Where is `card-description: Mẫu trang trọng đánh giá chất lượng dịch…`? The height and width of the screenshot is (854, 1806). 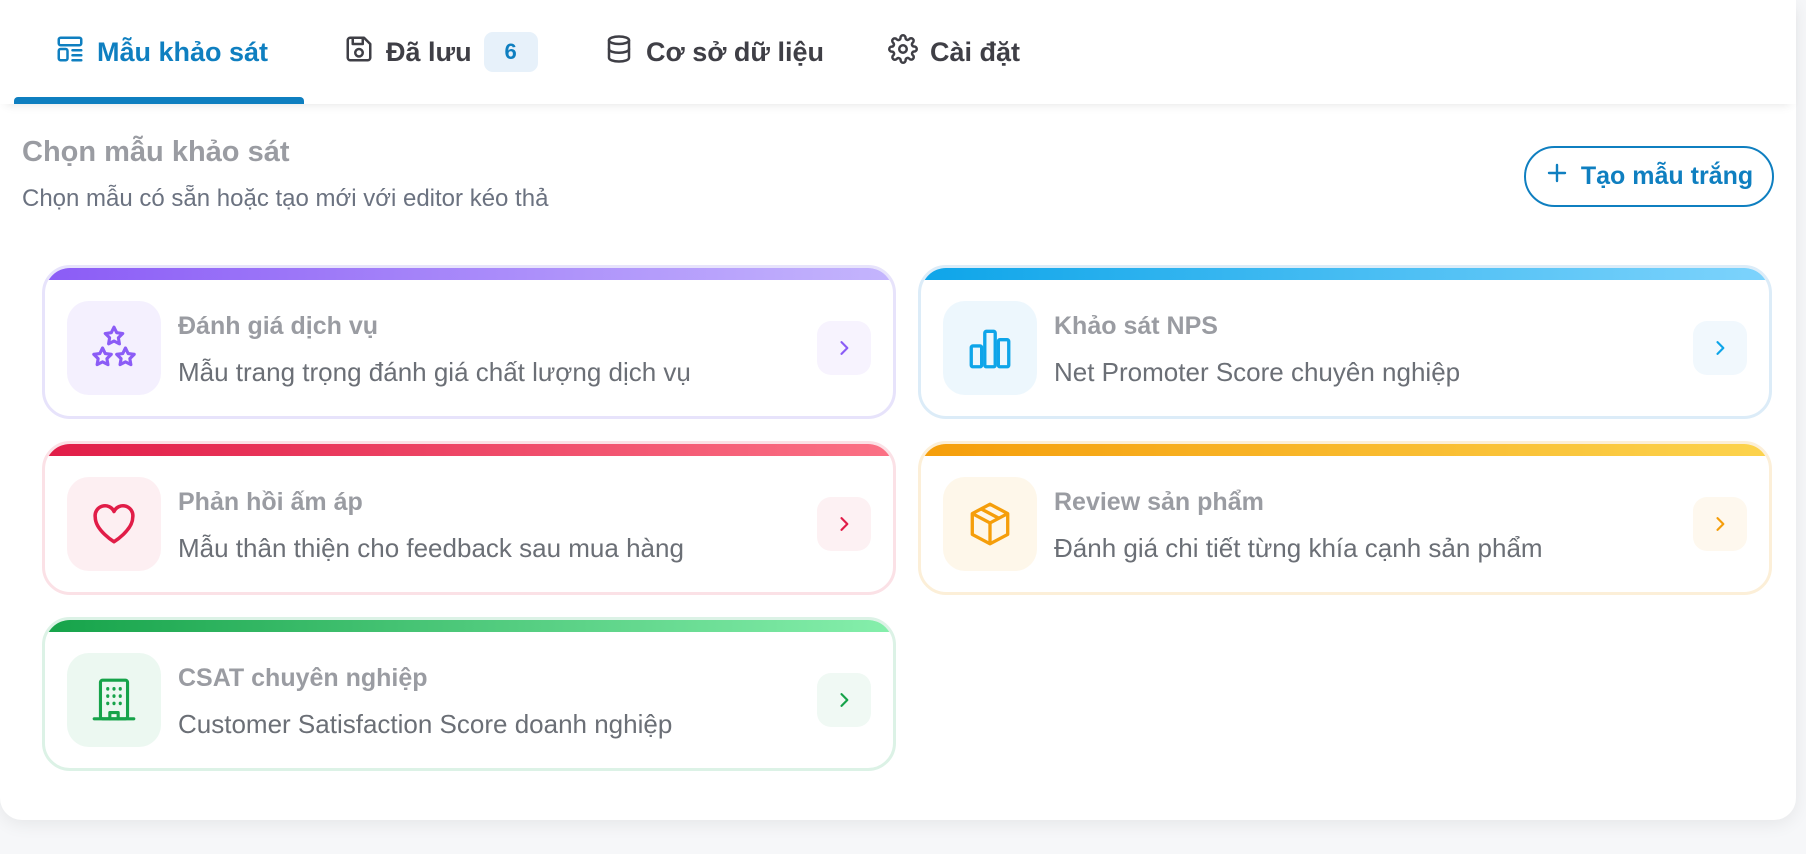
card-description: Mẫu trang trọng đánh giá chất lượng dịch… is located at coordinates (434, 372).